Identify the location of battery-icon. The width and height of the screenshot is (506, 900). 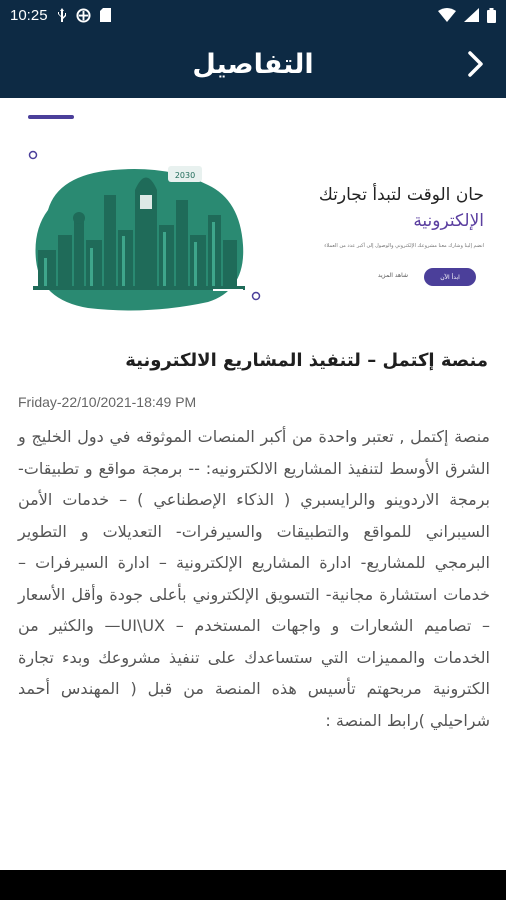
(491, 15).